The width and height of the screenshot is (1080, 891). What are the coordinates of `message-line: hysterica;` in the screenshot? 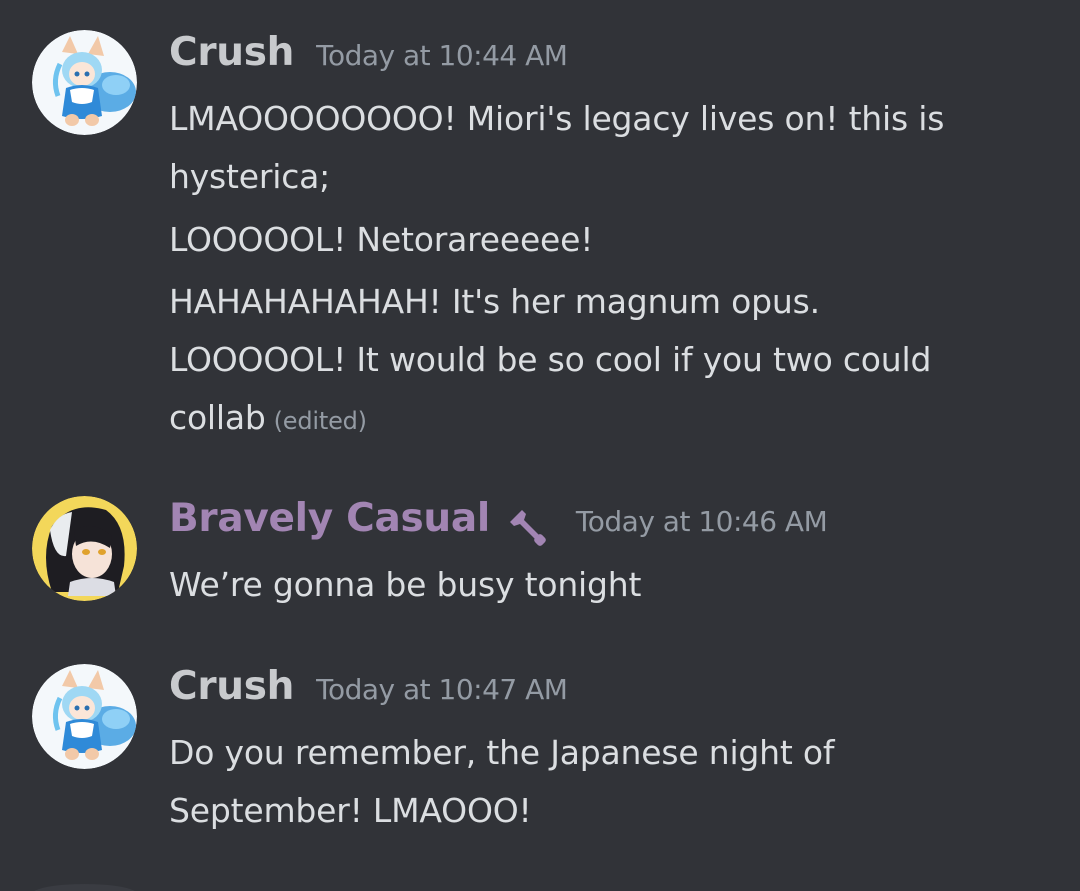 It's located at (250, 176).